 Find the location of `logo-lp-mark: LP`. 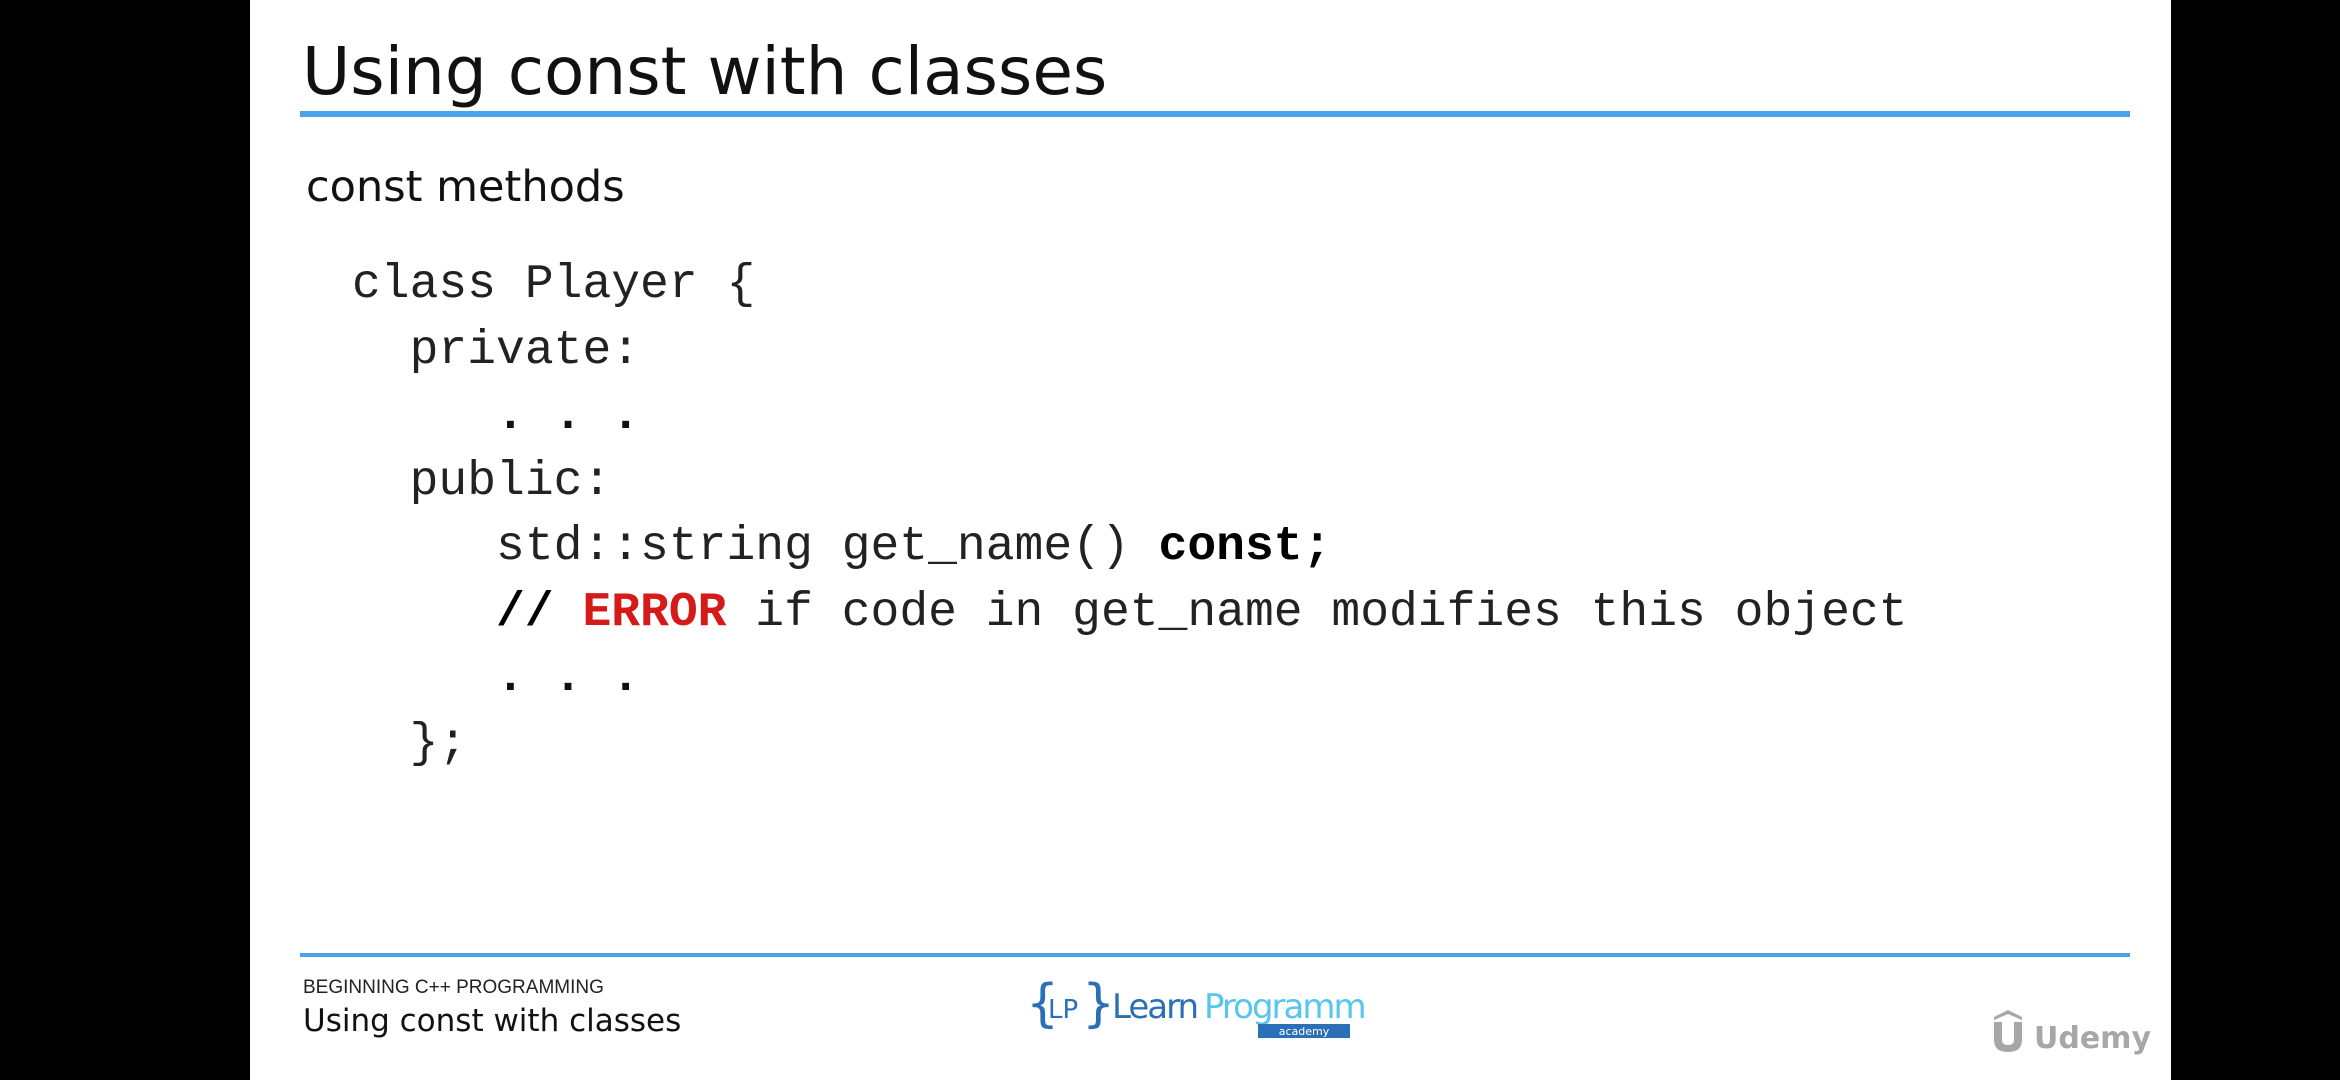

logo-lp-mark: LP is located at coordinates (1063, 1010).